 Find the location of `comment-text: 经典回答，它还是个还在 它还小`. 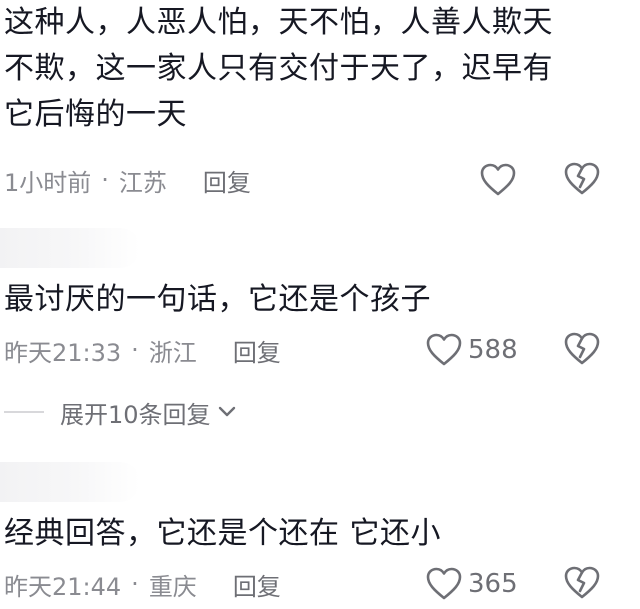

comment-text: 经典回答，它还是个还在 它还小 is located at coordinates (222, 534).